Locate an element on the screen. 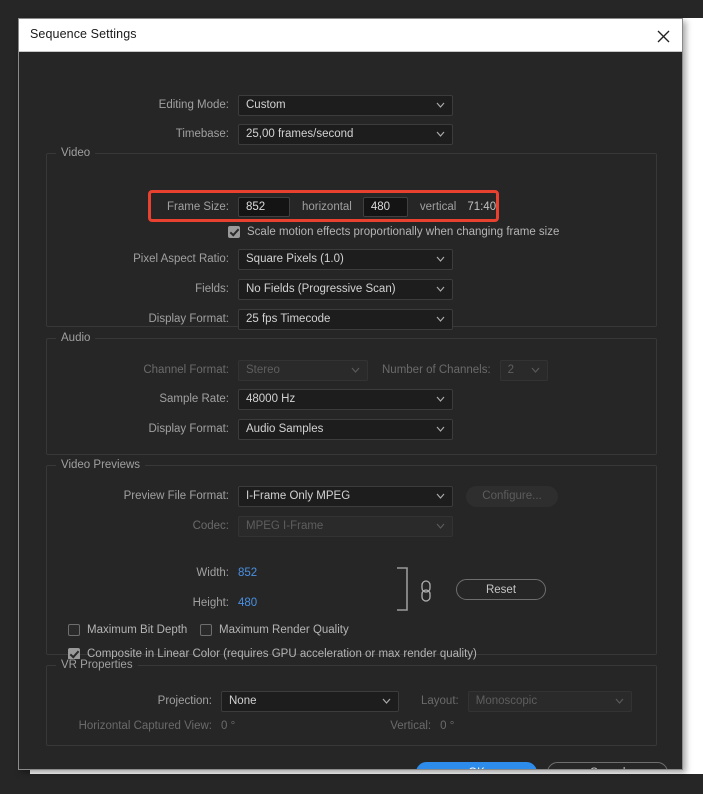  audio-display-format-row: Display Format: Audio Samples is located at coordinates (286, 429).